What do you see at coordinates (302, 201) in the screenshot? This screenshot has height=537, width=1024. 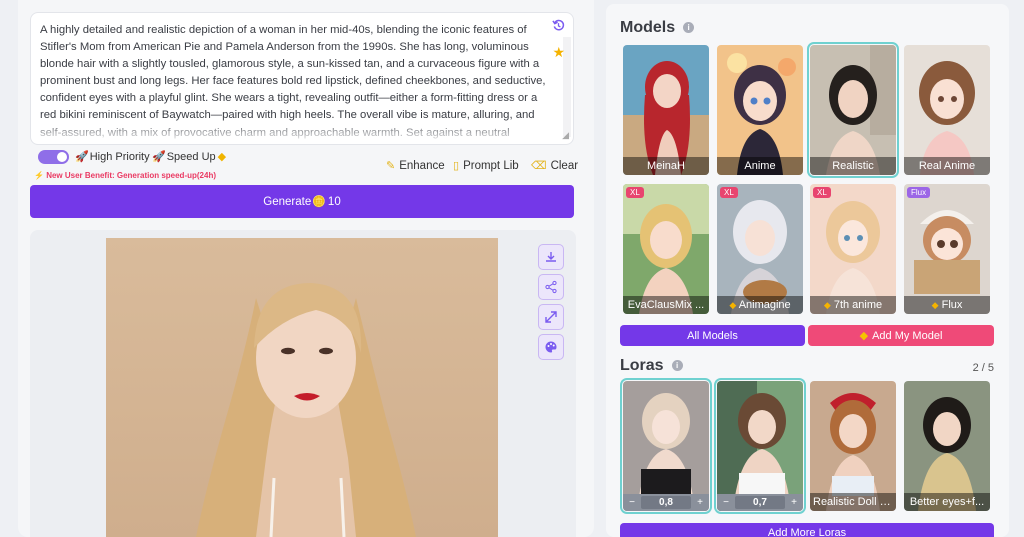 I see `generate-button: Generate 🪙 10` at bounding box center [302, 201].